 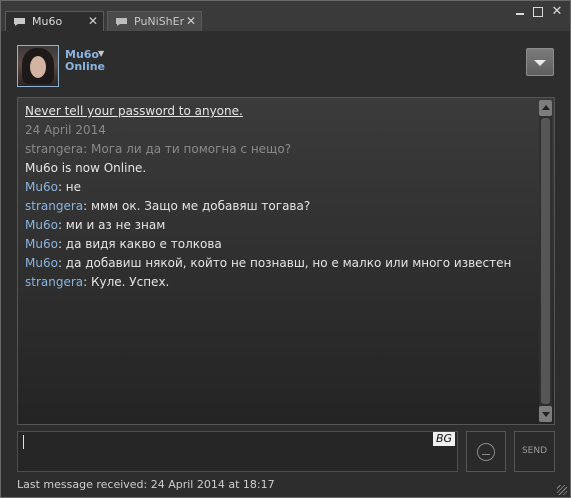 What do you see at coordinates (279, 282) in the screenshot?
I see `chat-message: strangera: Куле. Успех.` at bounding box center [279, 282].